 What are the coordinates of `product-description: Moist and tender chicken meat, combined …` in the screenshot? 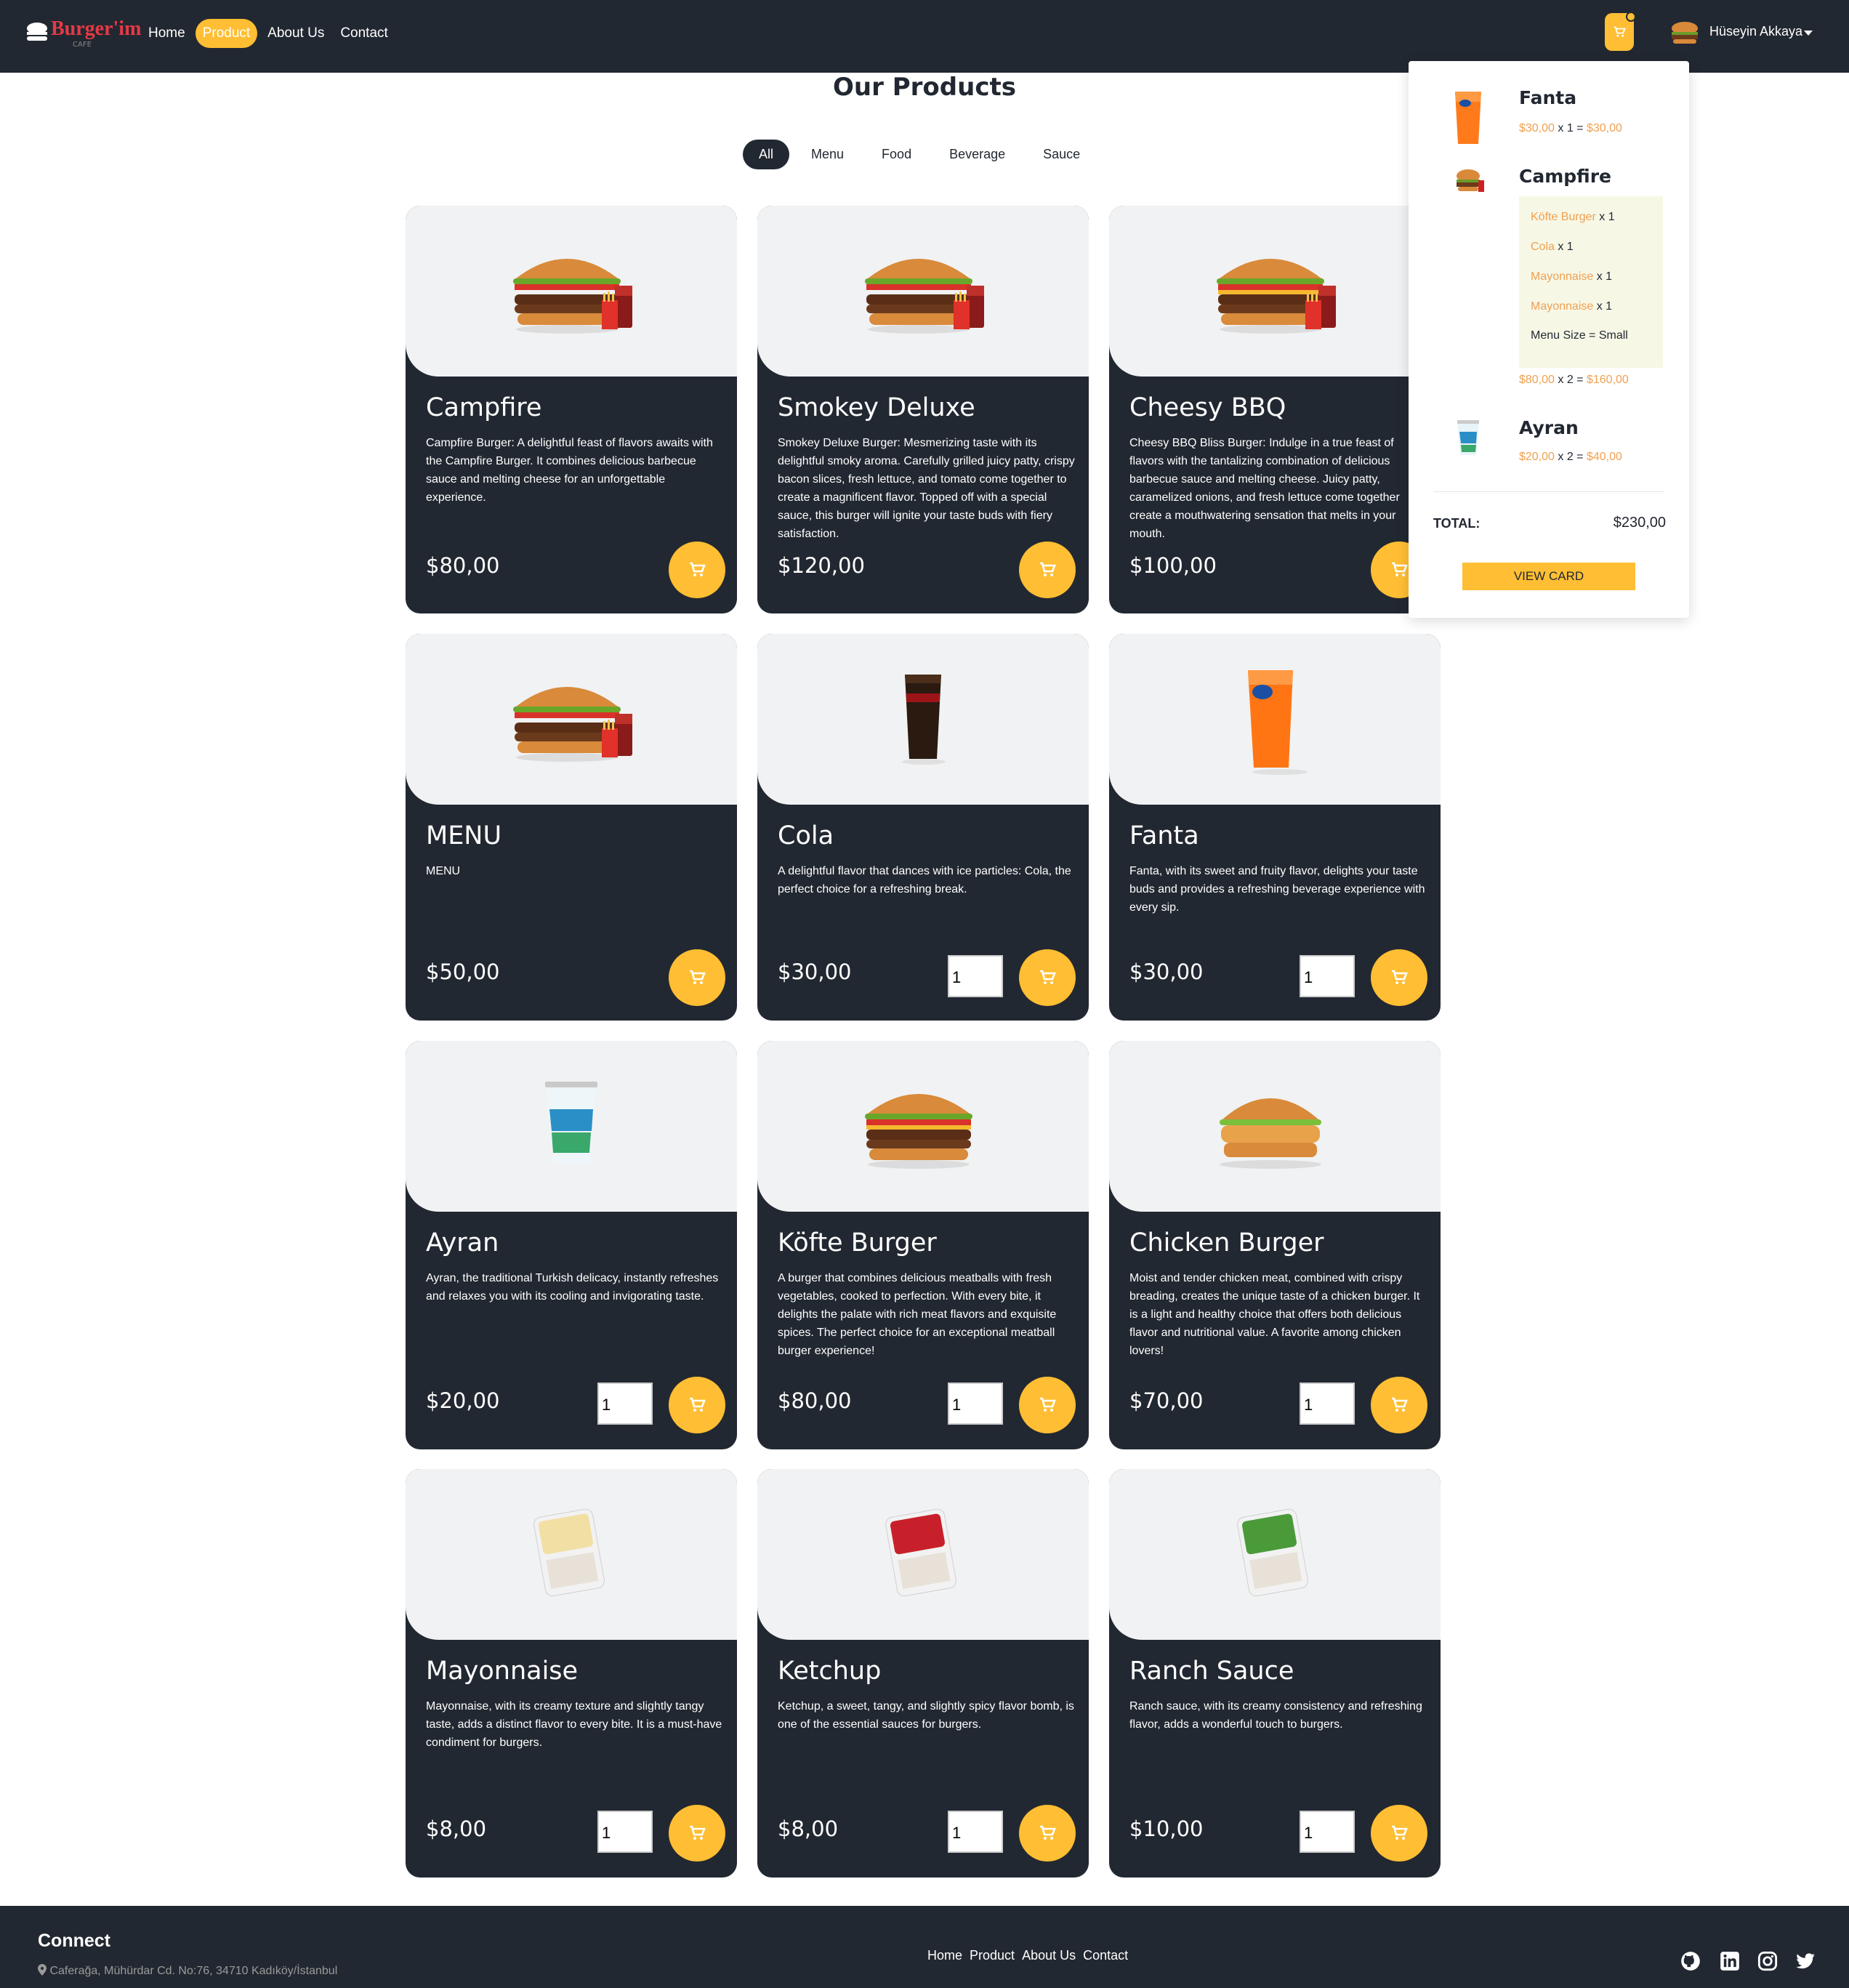 It's located at (1274, 1314).